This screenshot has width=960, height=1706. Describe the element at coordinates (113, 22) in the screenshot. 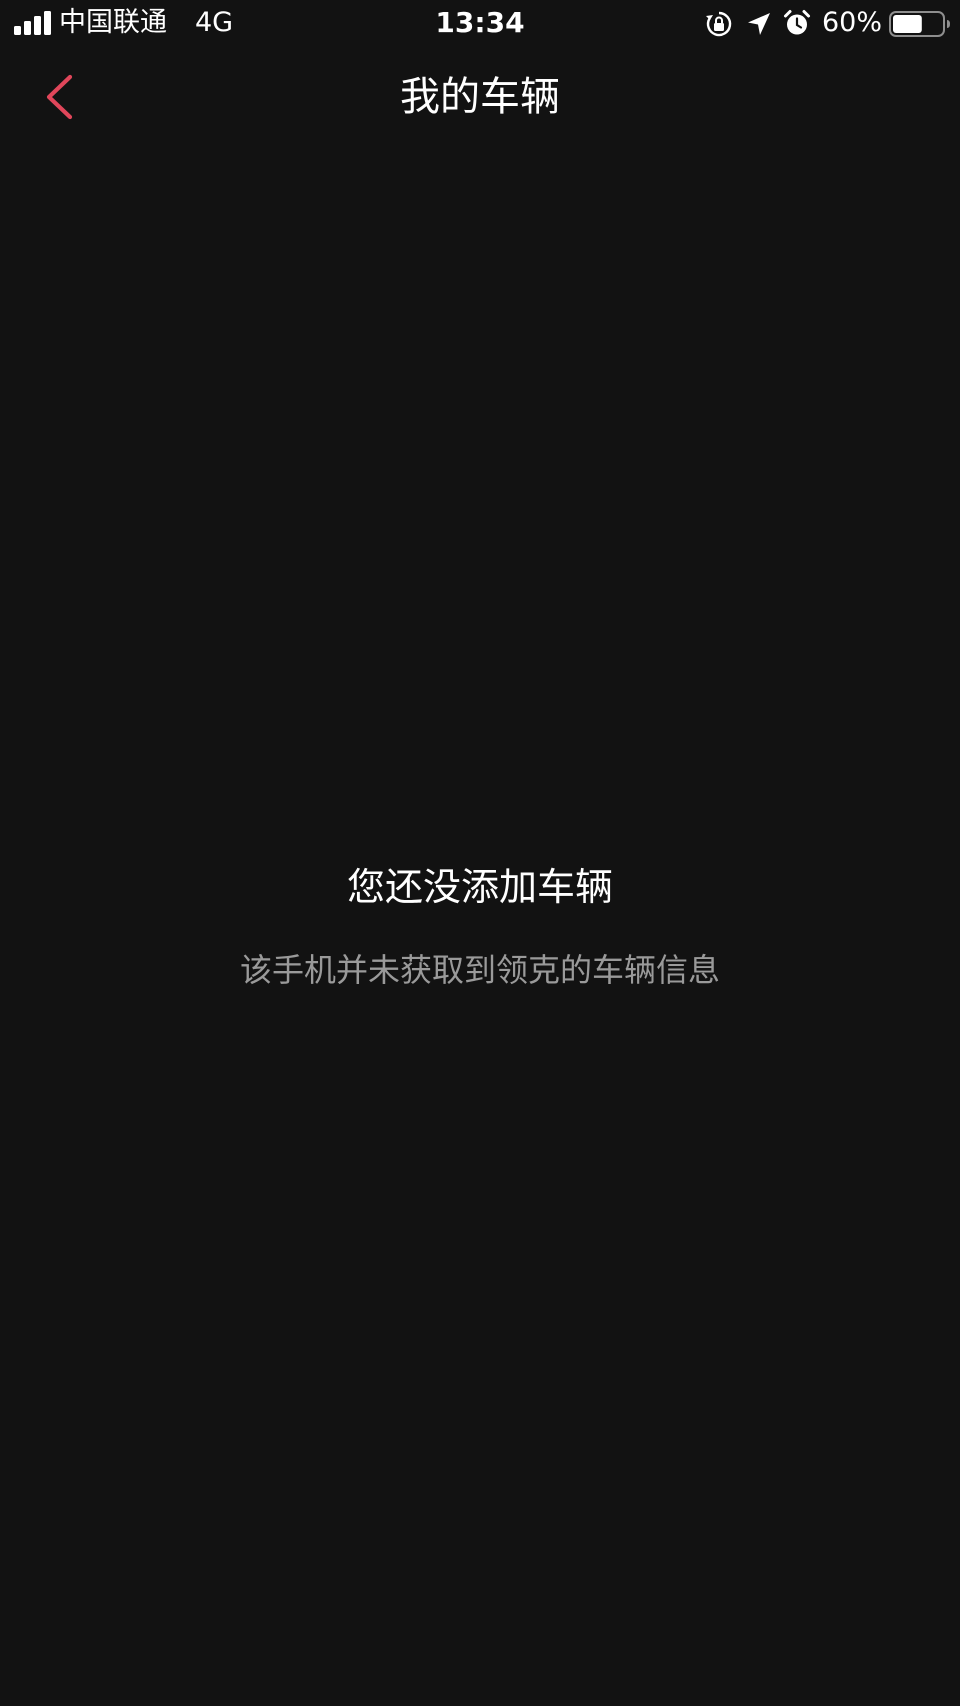

I see `carrier-name: 中国联通` at that location.